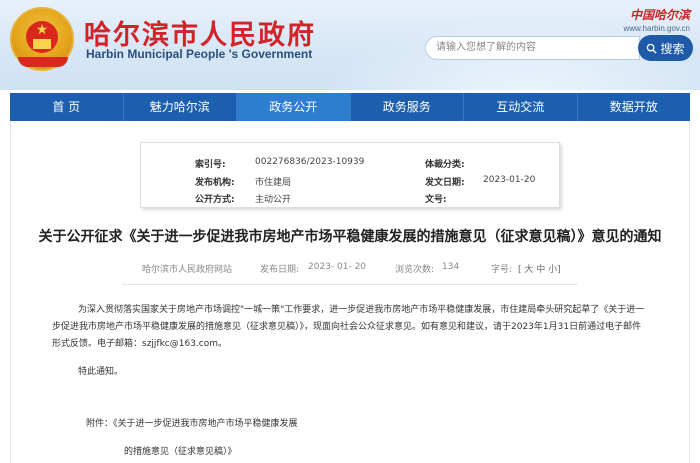 The image size is (700, 463). I want to click on index-number-value: 002276836/2023-10939, so click(310, 162).